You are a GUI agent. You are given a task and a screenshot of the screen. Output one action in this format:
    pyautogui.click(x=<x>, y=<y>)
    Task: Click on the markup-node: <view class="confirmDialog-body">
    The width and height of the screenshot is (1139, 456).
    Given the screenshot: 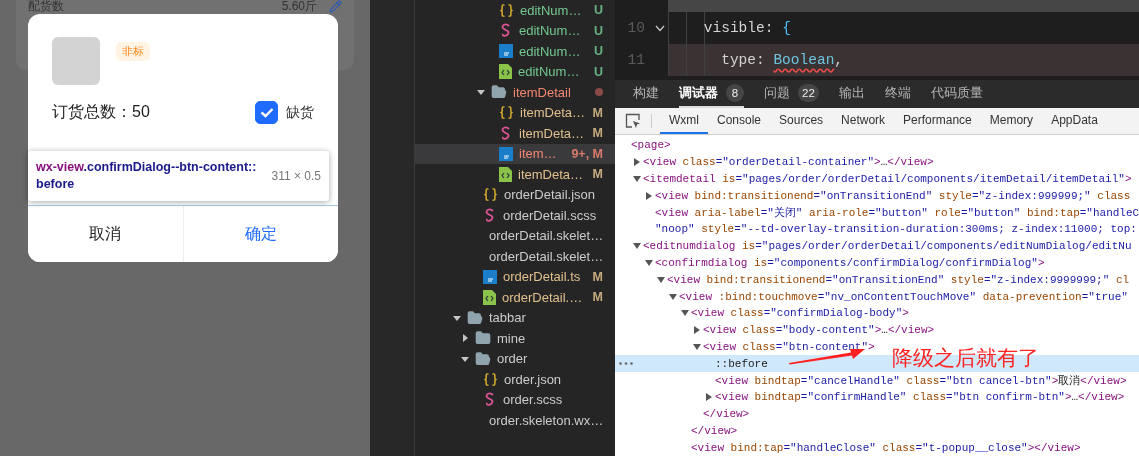 What is the action you would take?
    pyautogui.click(x=877, y=313)
    